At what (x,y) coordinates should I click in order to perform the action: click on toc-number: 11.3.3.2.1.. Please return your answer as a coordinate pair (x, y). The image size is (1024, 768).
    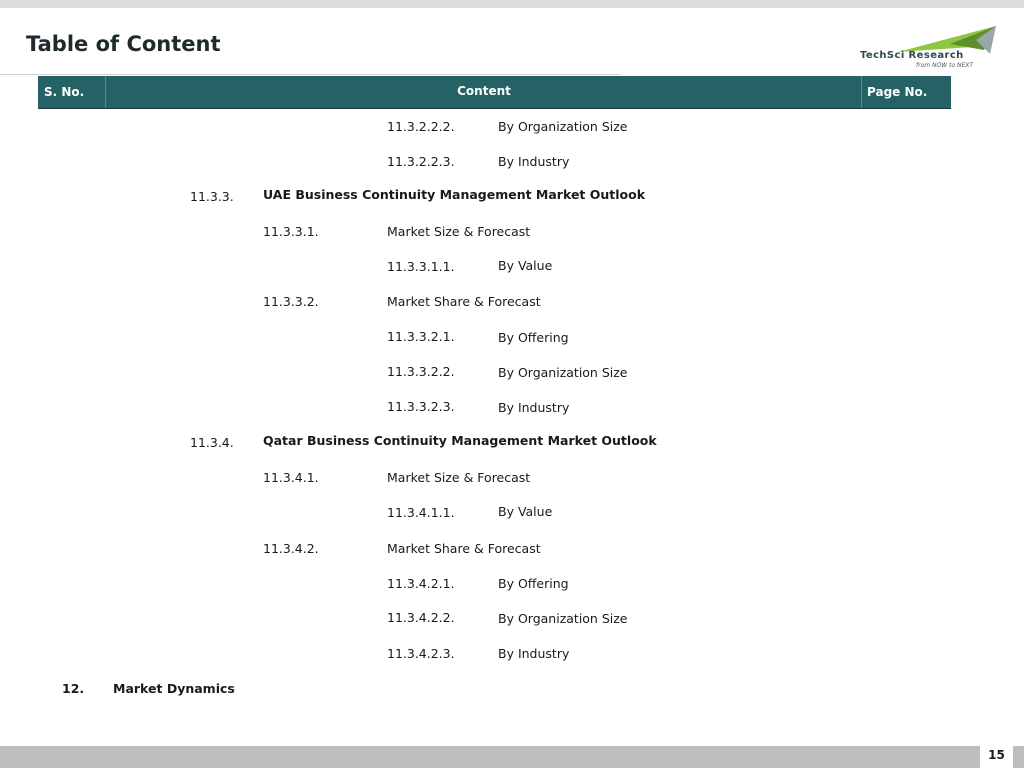
    Looking at the image, I should click on (421, 336).